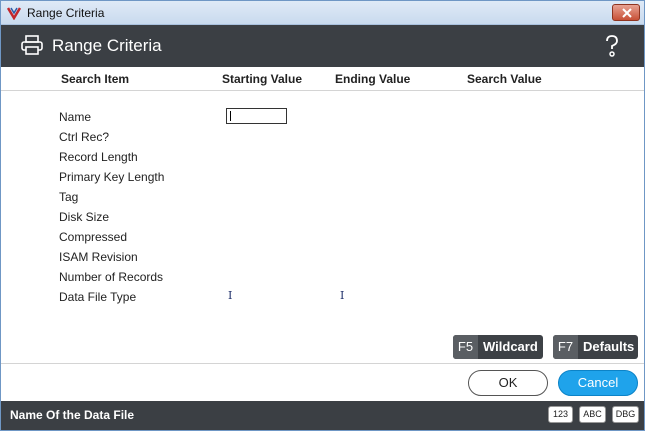 This screenshot has height=431, width=645. What do you see at coordinates (66, 13) in the screenshot?
I see `window-title: Range Criteria` at bounding box center [66, 13].